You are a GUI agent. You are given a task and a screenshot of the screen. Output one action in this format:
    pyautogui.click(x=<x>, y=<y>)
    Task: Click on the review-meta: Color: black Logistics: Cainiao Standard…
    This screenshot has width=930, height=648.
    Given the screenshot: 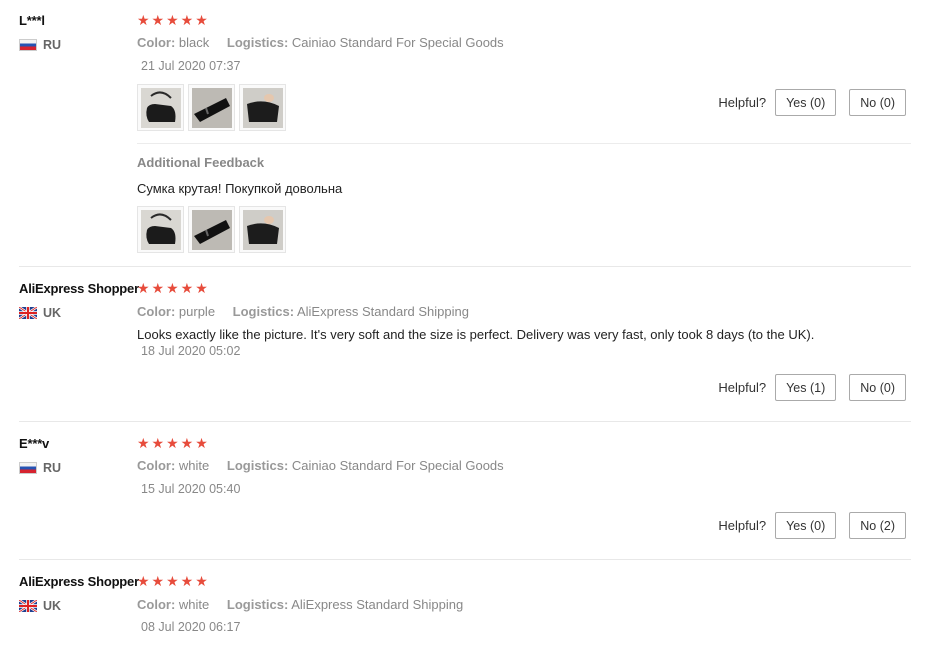 What is the action you would take?
    pyautogui.click(x=327, y=42)
    